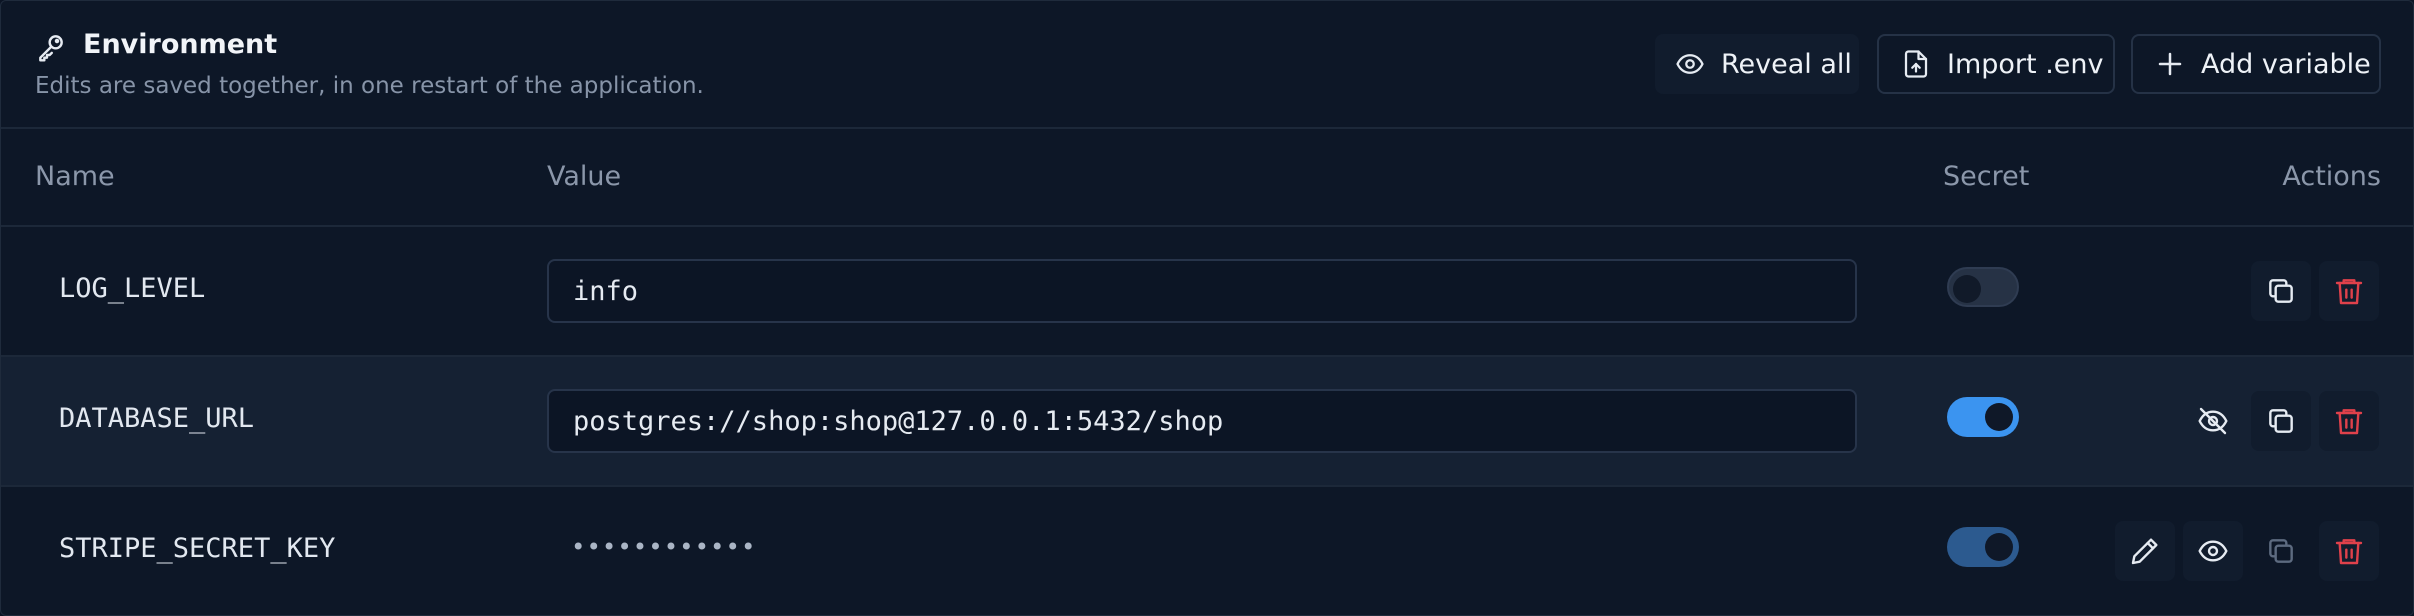 The image size is (2414, 616). Describe the element at coordinates (132, 288) in the screenshot. I see `variable-name: LOG_LEVEL` at that location.